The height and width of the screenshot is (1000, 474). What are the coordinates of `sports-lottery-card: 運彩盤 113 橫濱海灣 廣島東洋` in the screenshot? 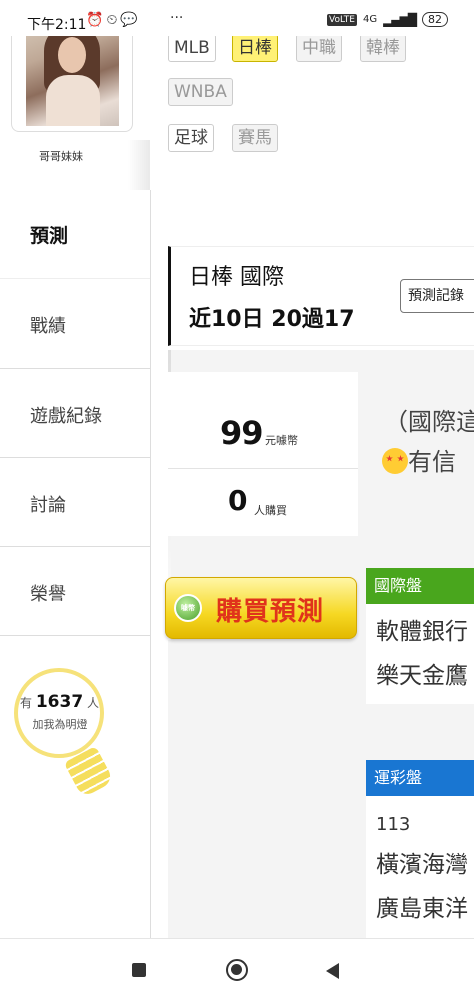 It's located at (420, 849).